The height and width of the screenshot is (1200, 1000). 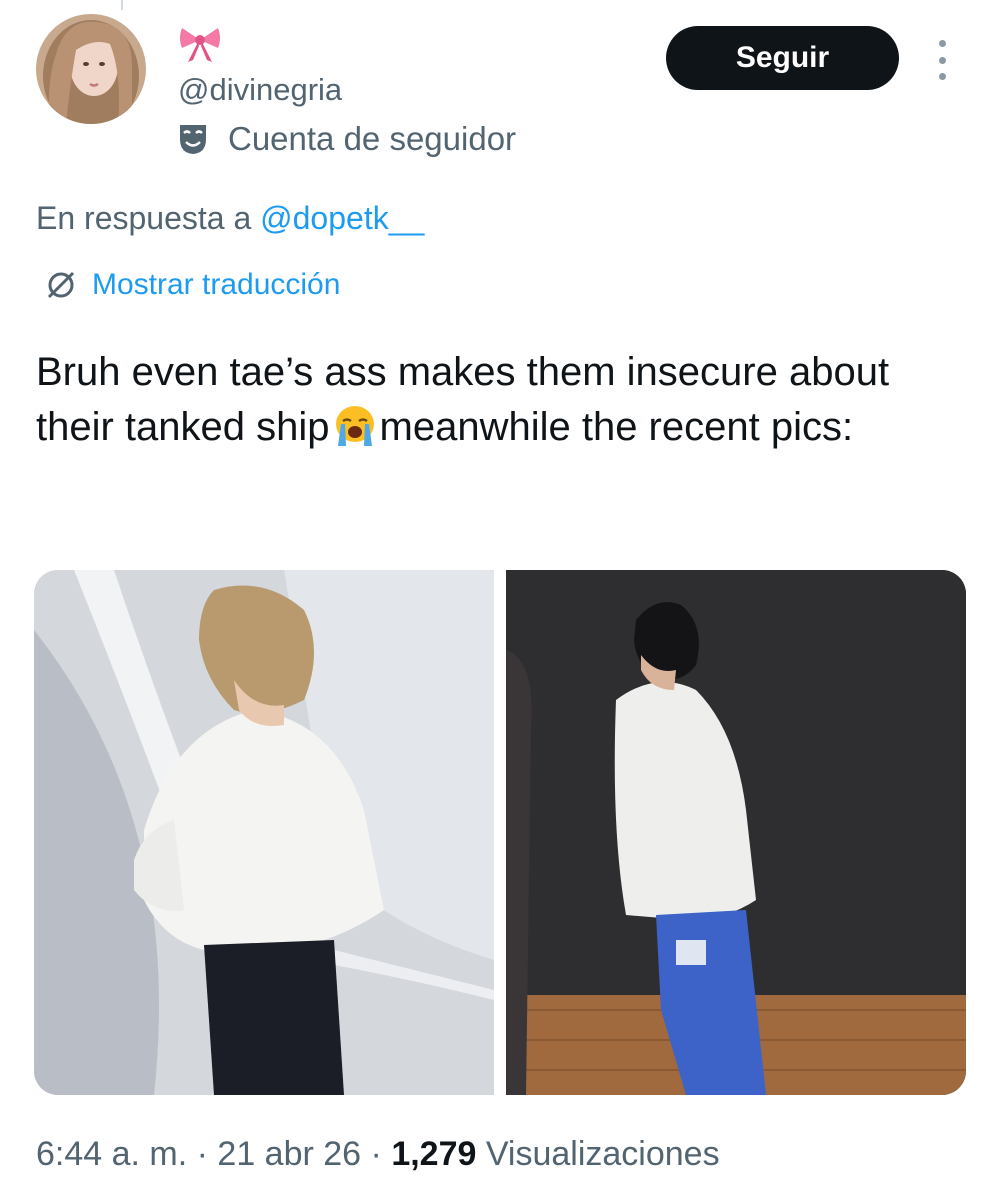 What do you see at coordinates (289, 1154) in the screenshot?
I see `tweet-date: 21 abr 26` at bounding box center [289, 1154].